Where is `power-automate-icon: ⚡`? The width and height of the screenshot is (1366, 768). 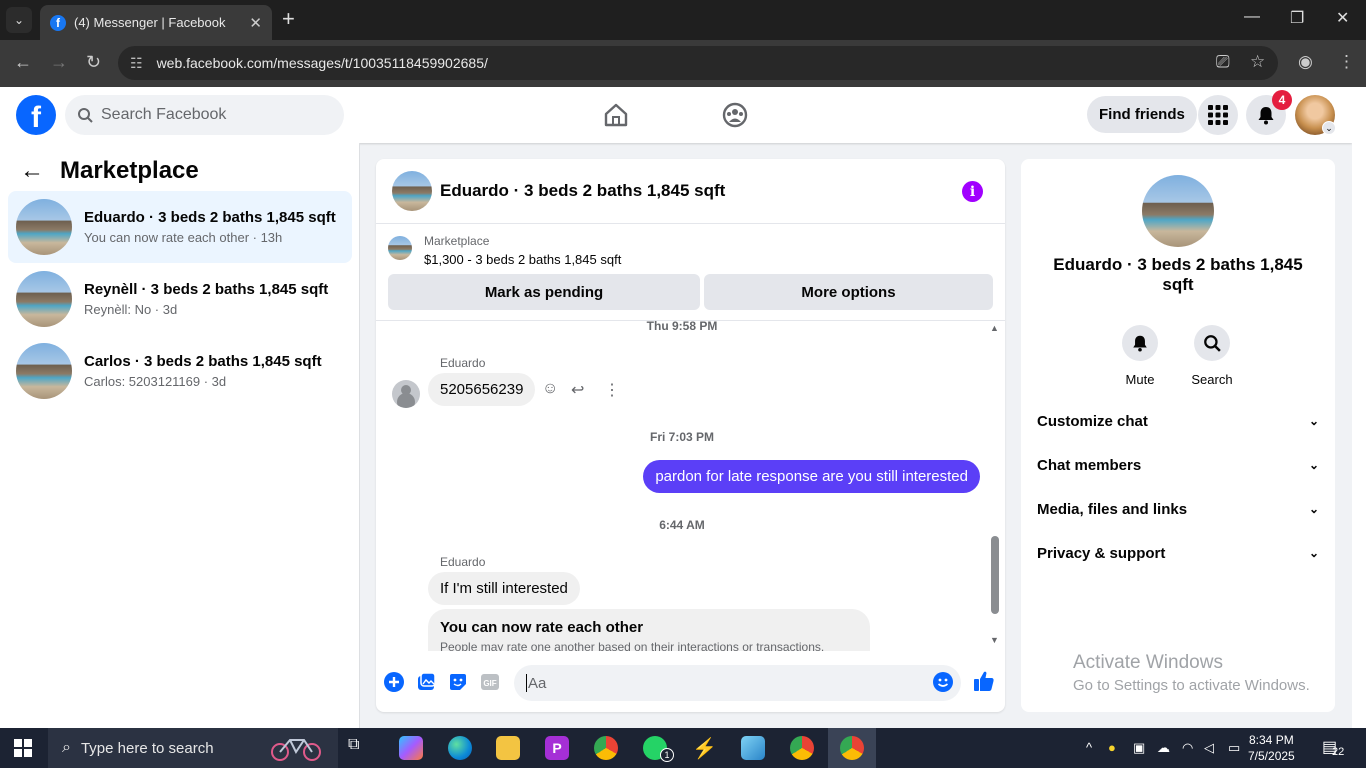 power-automate-icon: ⚡ is located at coordinates (704, 748).